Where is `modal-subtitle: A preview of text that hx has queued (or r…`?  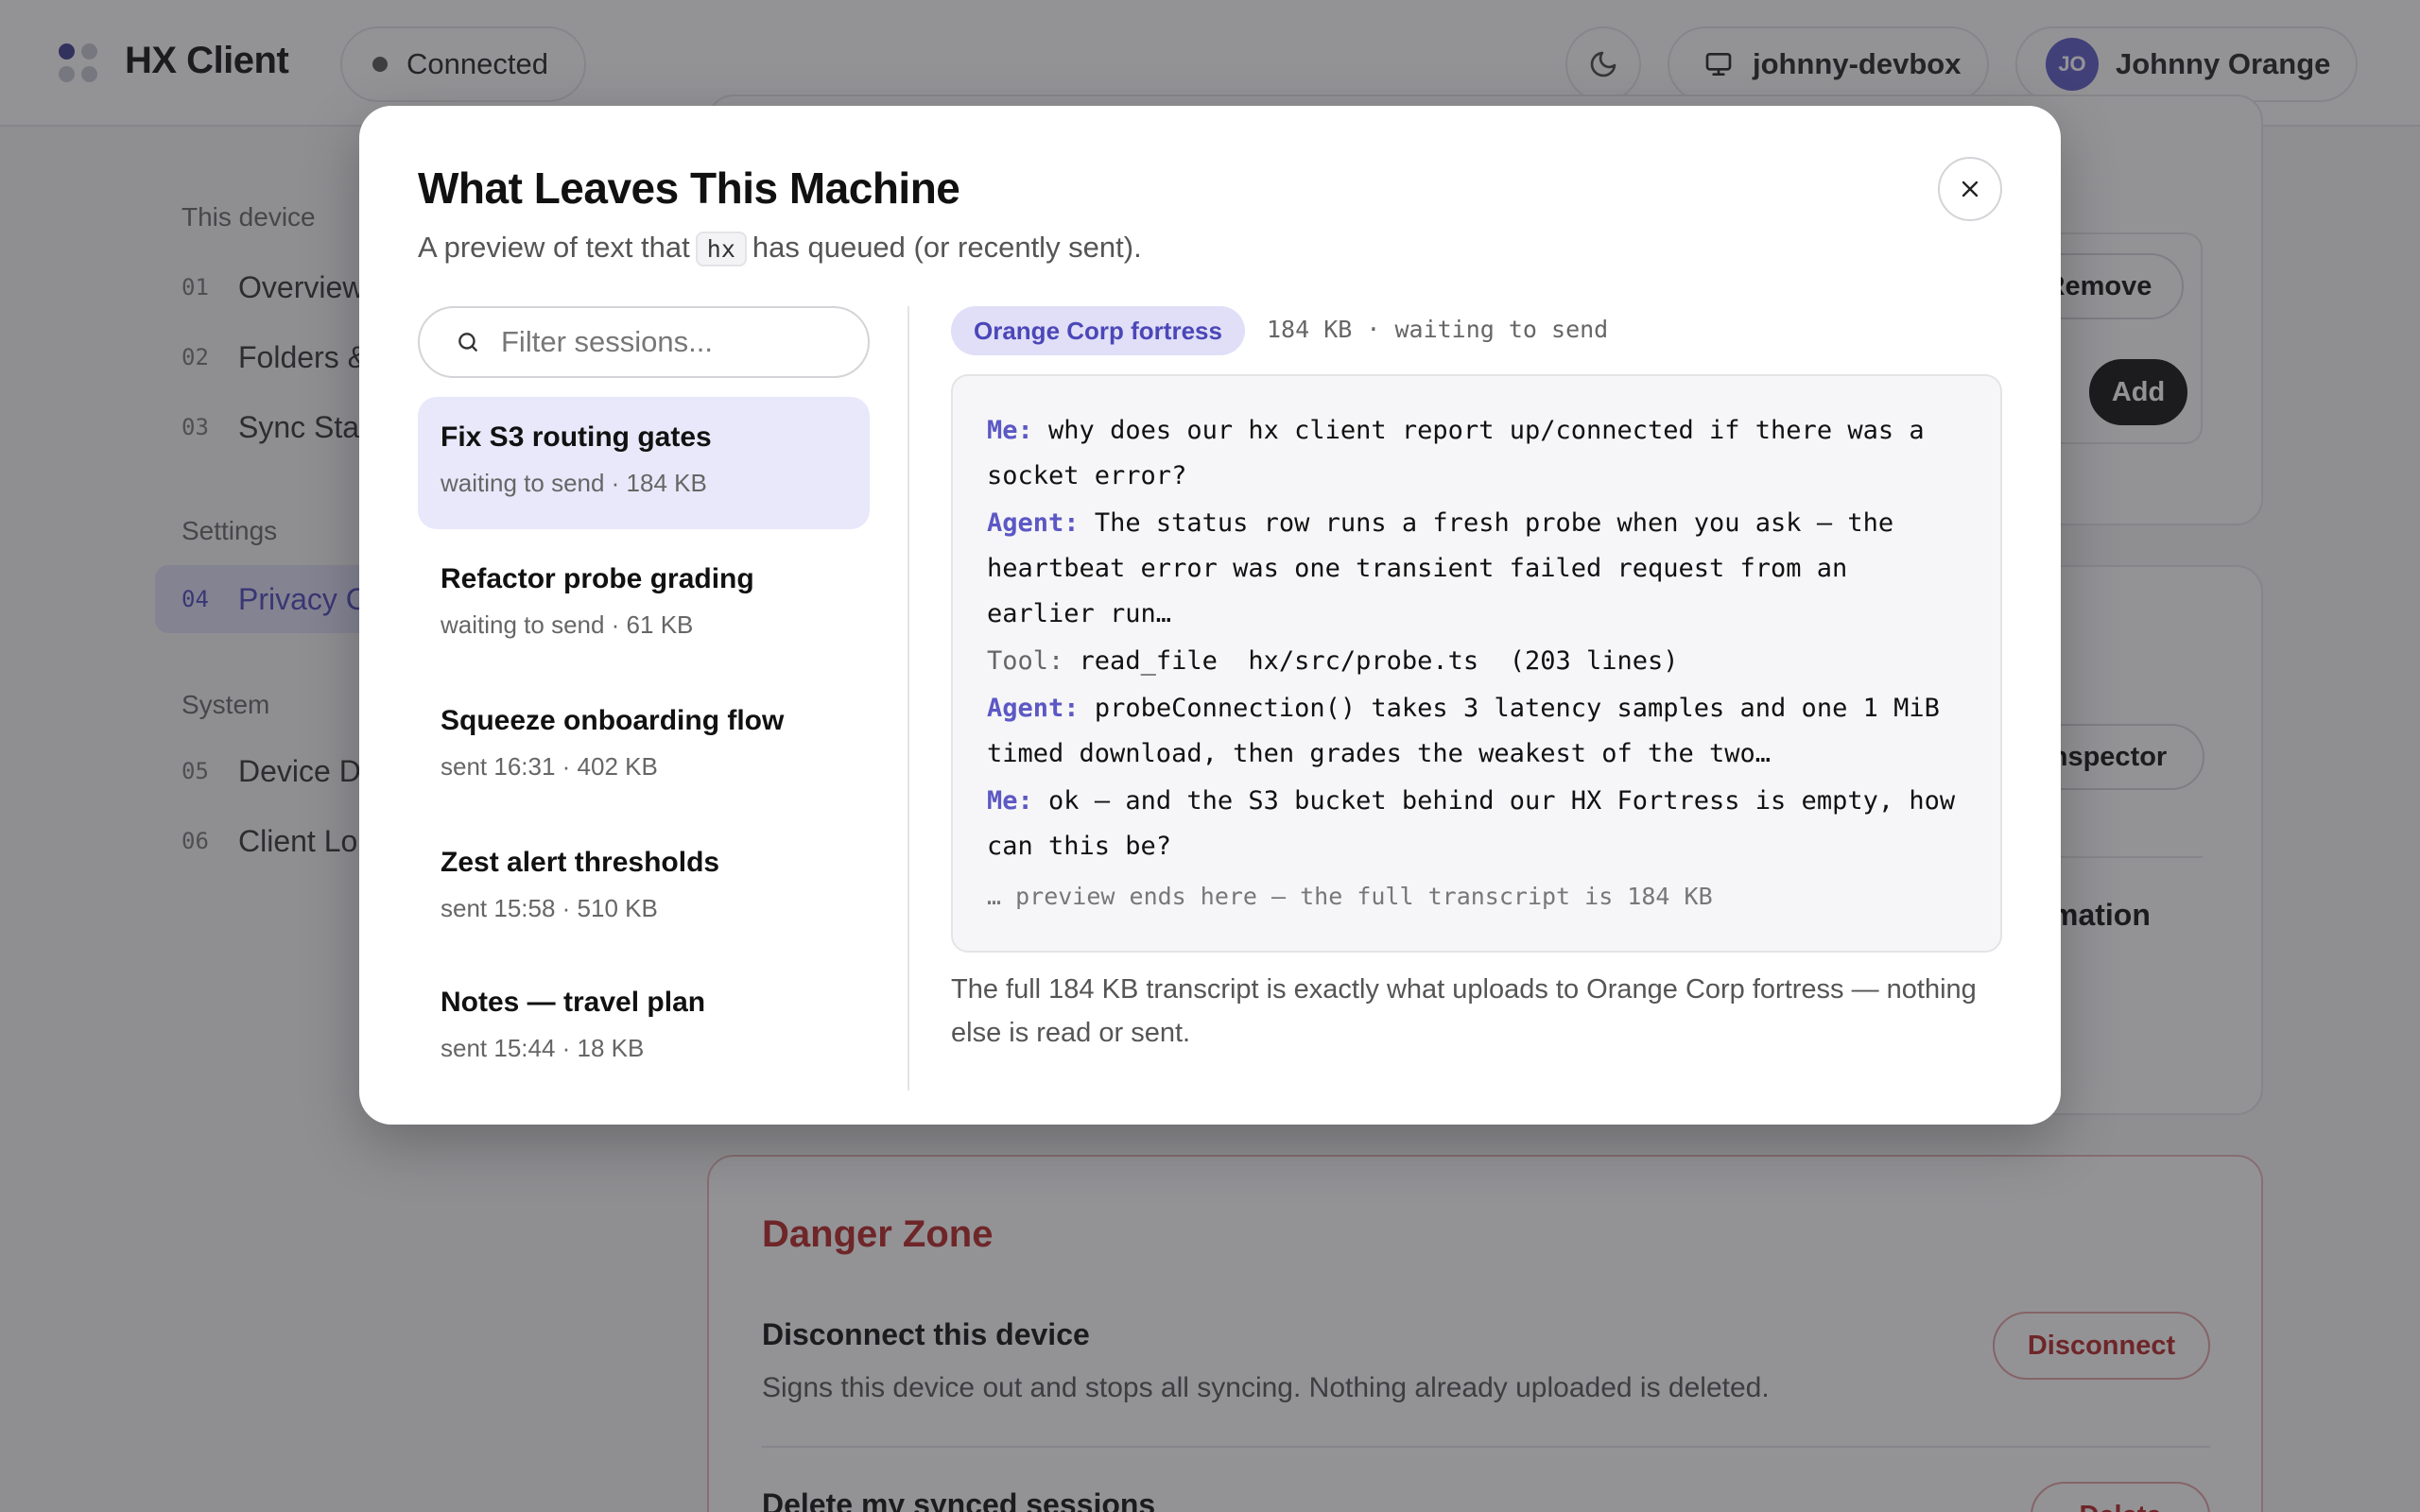
modal-subtitle: A preview of text that hx has queued (or r… is located at coordinates (780, 248).